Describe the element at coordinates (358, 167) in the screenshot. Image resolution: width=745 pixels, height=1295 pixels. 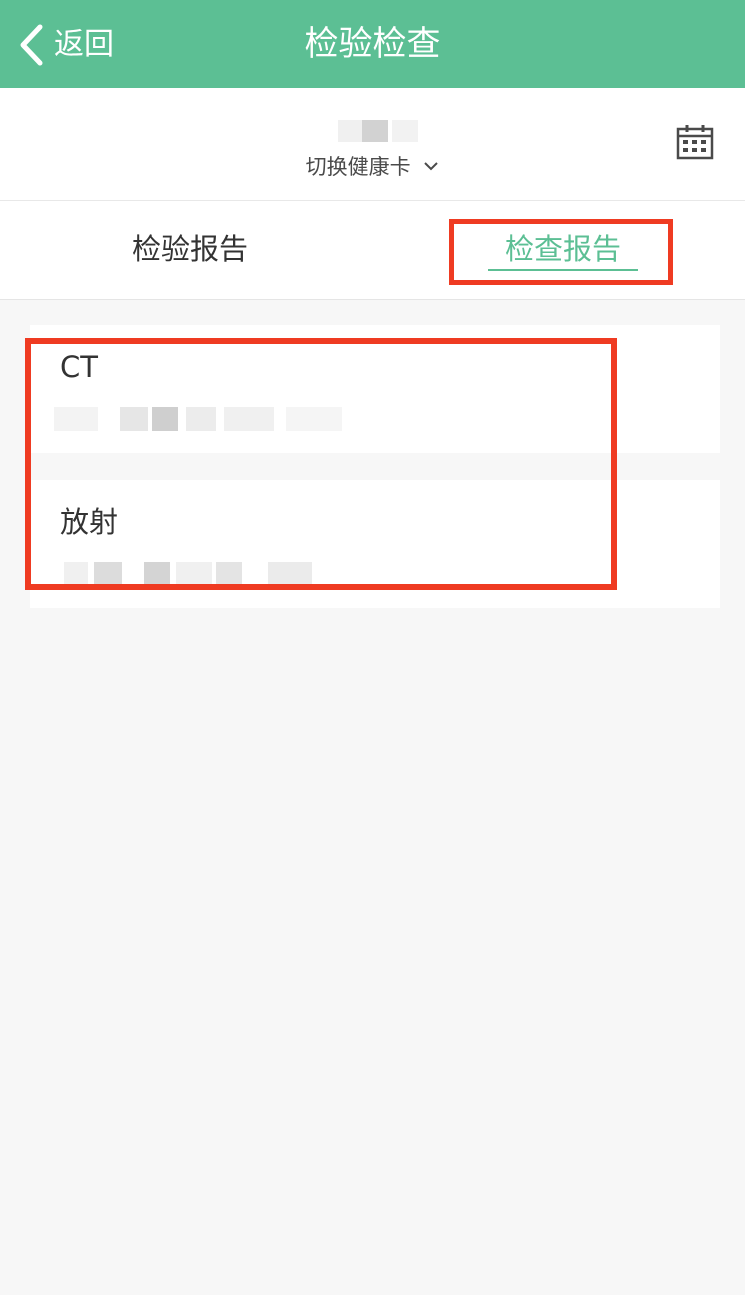
I see `switch-card-label: 切换健康卡` at that location.